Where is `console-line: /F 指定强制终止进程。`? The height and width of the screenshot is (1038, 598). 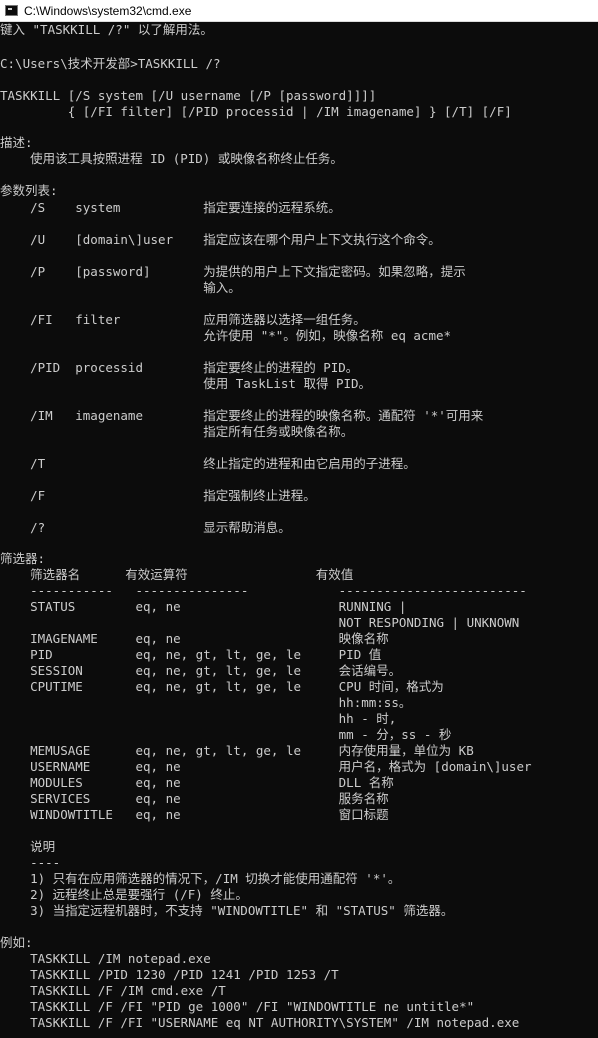 console-line: /F 指定强制终止进程。 is located at coordinates (158, 495).